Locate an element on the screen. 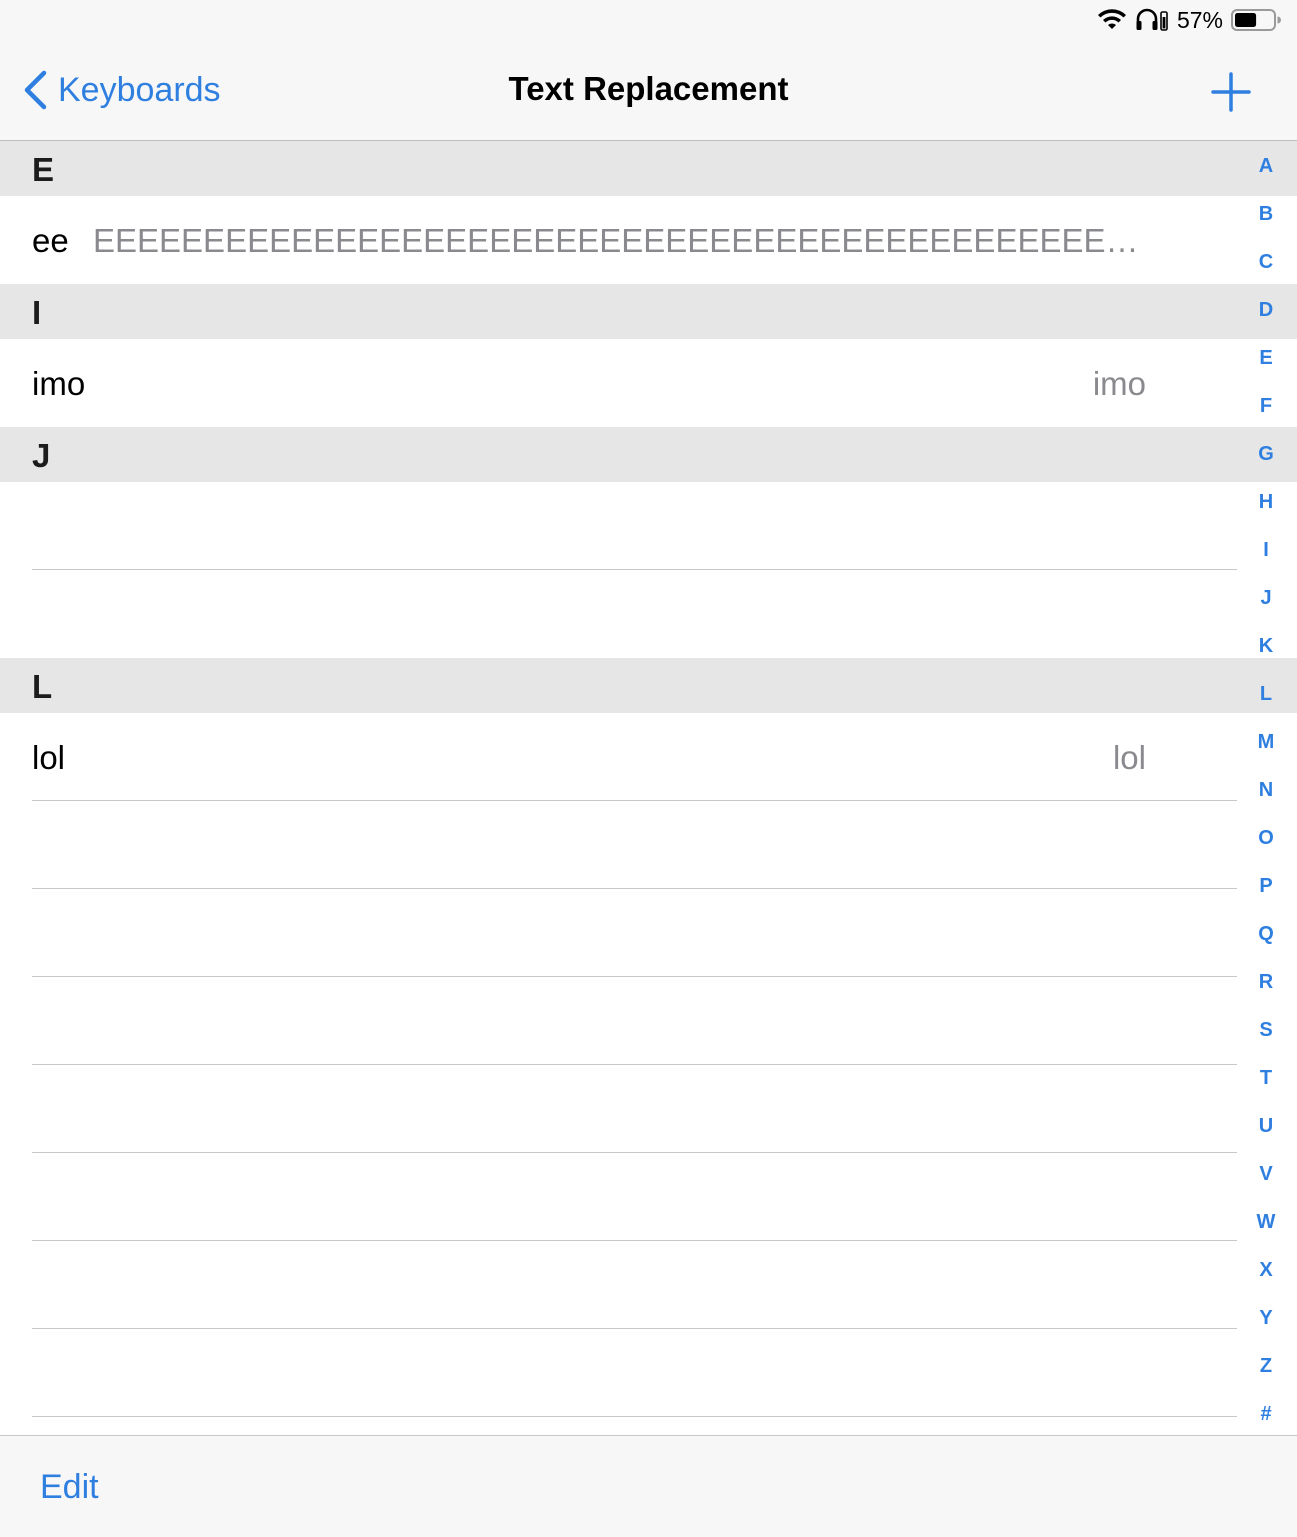 This screenshot has width=1297, height=1537. list-item: lol lol is located at coordinates (648, 757).